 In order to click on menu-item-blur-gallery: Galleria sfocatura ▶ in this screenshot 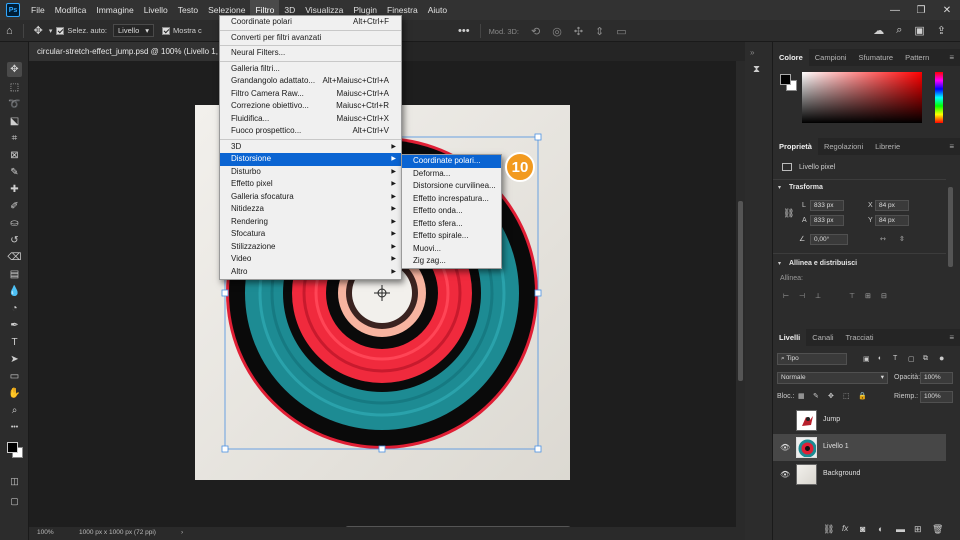, I will do `click(310, 197)`.